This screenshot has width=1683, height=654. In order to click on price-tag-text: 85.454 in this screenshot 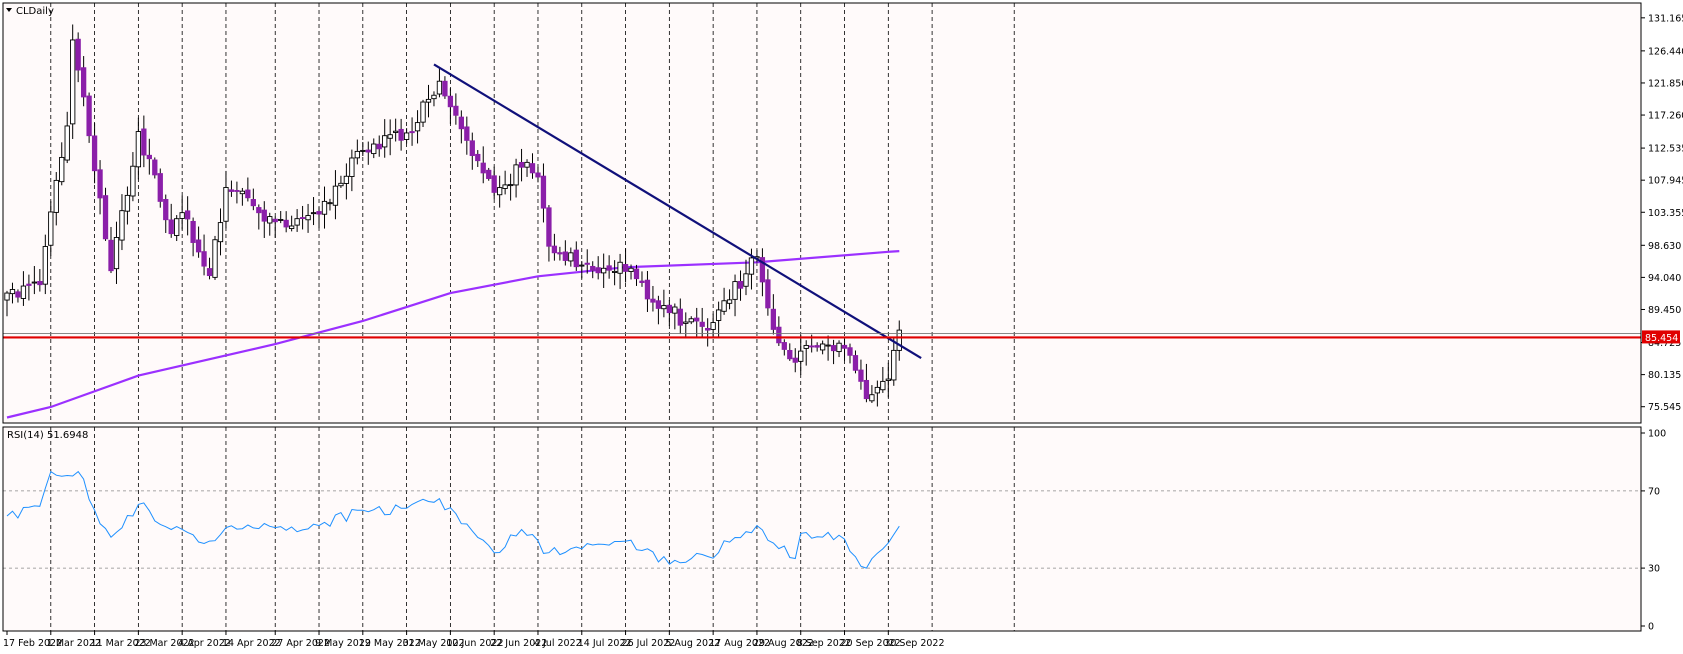, I will do `click(1661, 338)`.